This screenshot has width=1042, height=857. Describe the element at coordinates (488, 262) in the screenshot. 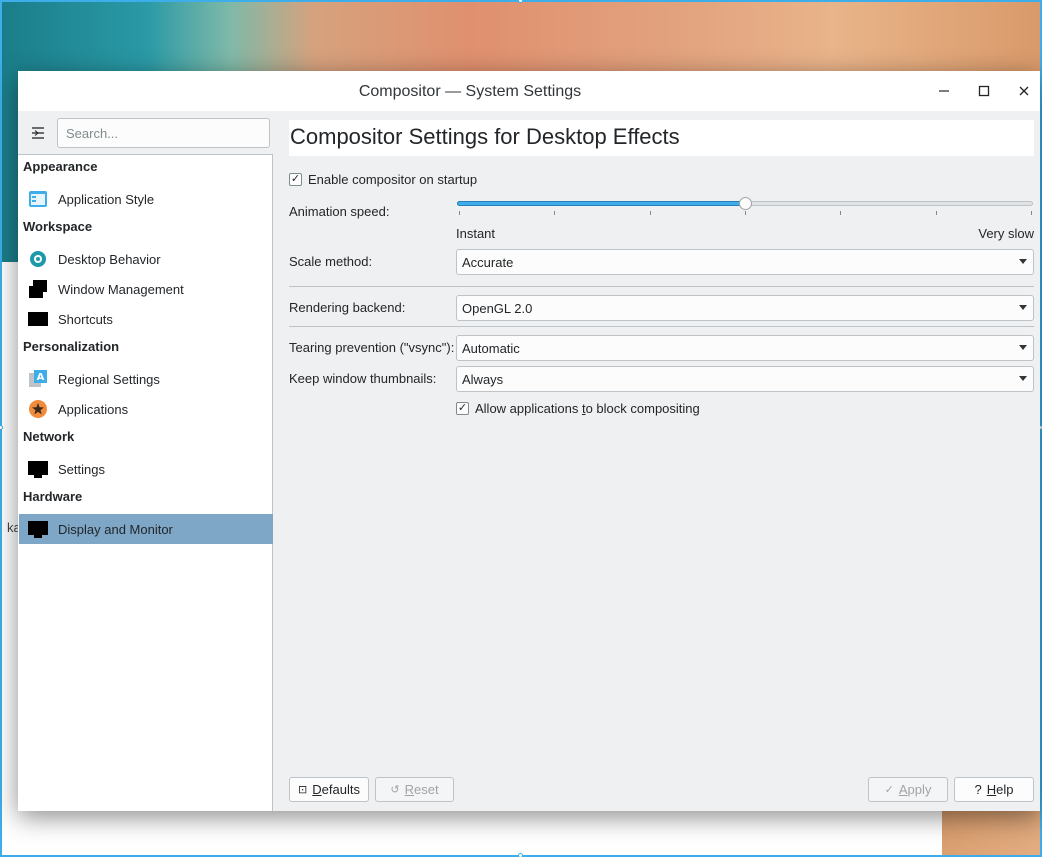

I see `scale-method-value: Accurate` at that location.